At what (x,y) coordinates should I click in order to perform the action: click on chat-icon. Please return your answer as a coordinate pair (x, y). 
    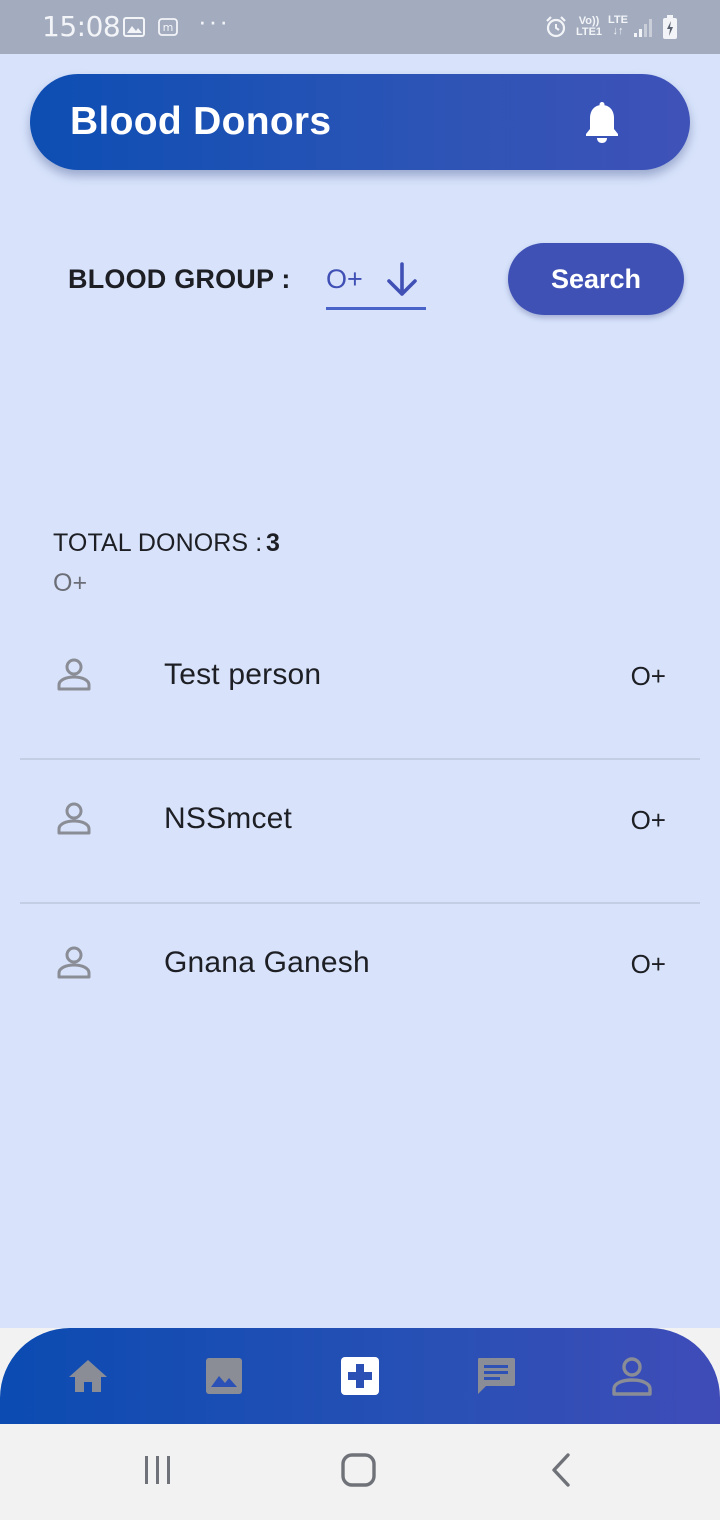
    Looking at the image, I should click on (496, 1376).